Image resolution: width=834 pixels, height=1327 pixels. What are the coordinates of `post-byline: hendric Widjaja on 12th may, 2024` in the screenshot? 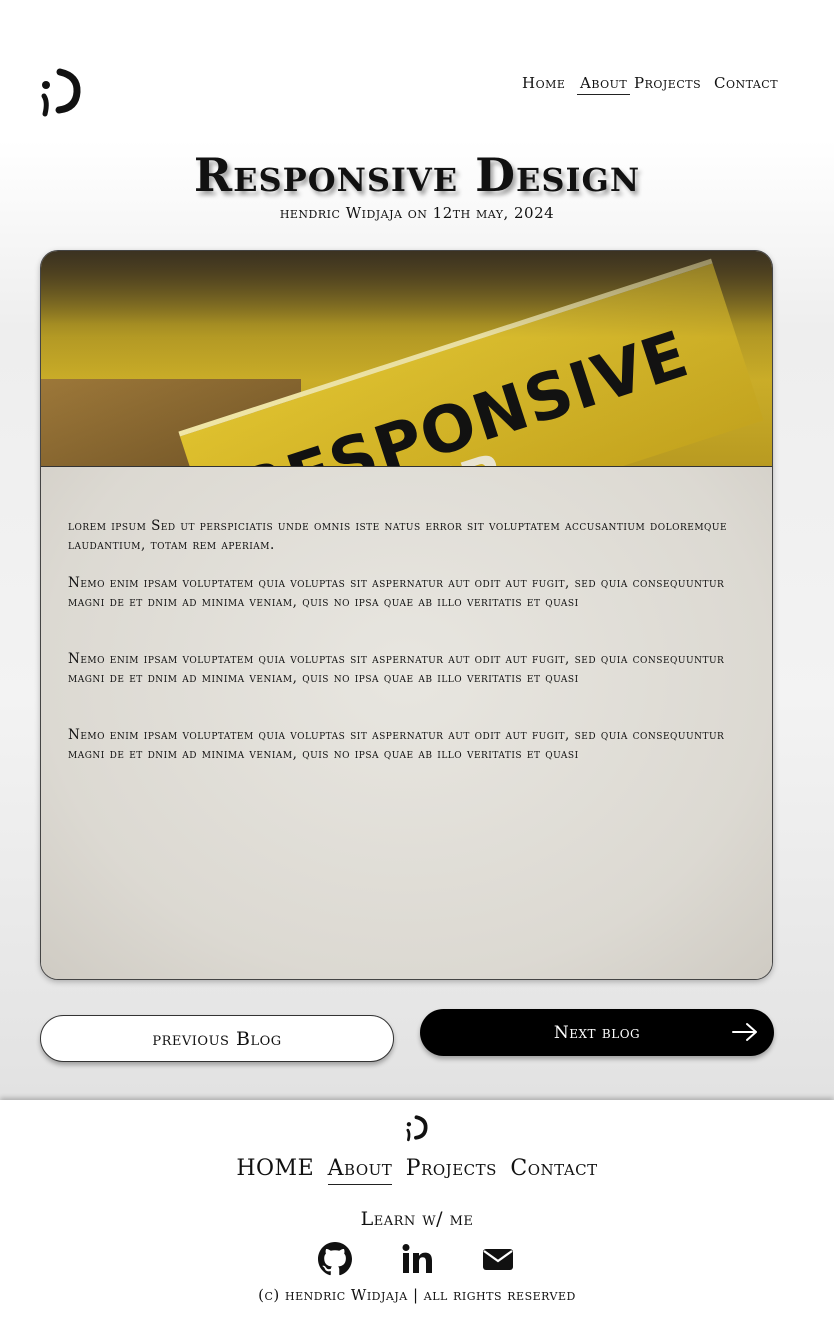 It's located at (417, 213).